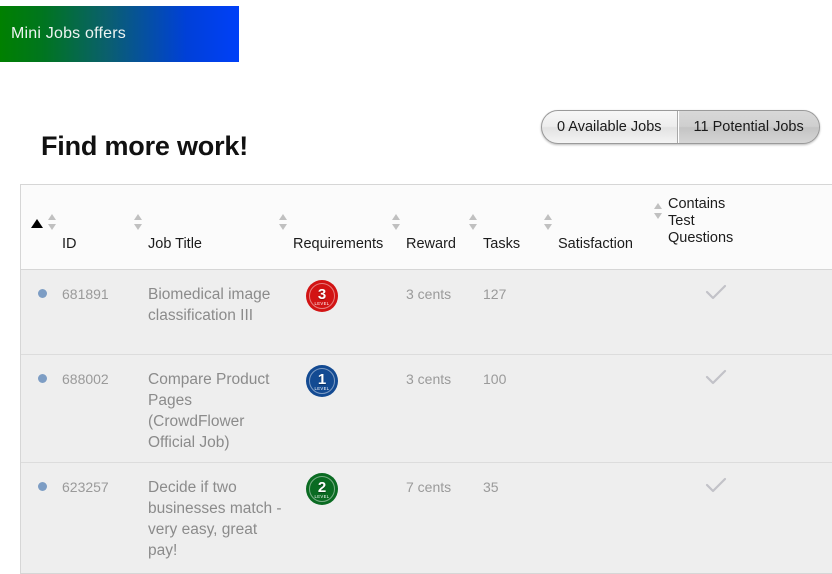 This screenshot has height=574, width=832. What do you see at coordinates (595, 244) in the screenshot?
I see `column-header-satisfaction-label: Satisfaction` at bounding box center [595, 244].